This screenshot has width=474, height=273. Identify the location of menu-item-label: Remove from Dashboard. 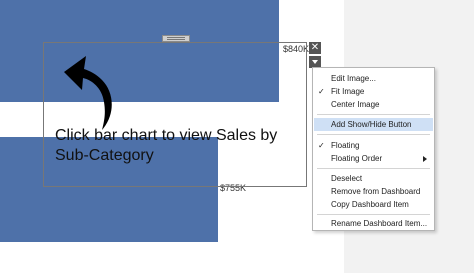
(376, 191).